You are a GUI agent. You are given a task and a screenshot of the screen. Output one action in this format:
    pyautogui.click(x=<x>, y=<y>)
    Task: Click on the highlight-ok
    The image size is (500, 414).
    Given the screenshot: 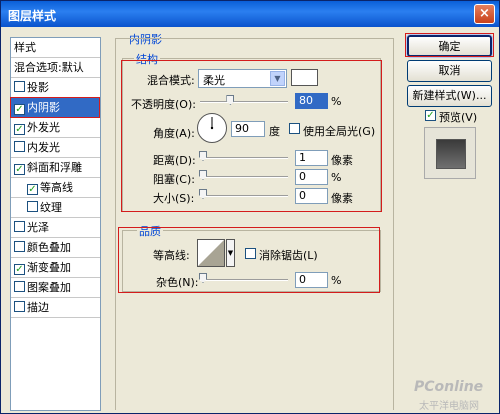 What is the action you would take?
    pyautogui.click(x=449, y=45)
    